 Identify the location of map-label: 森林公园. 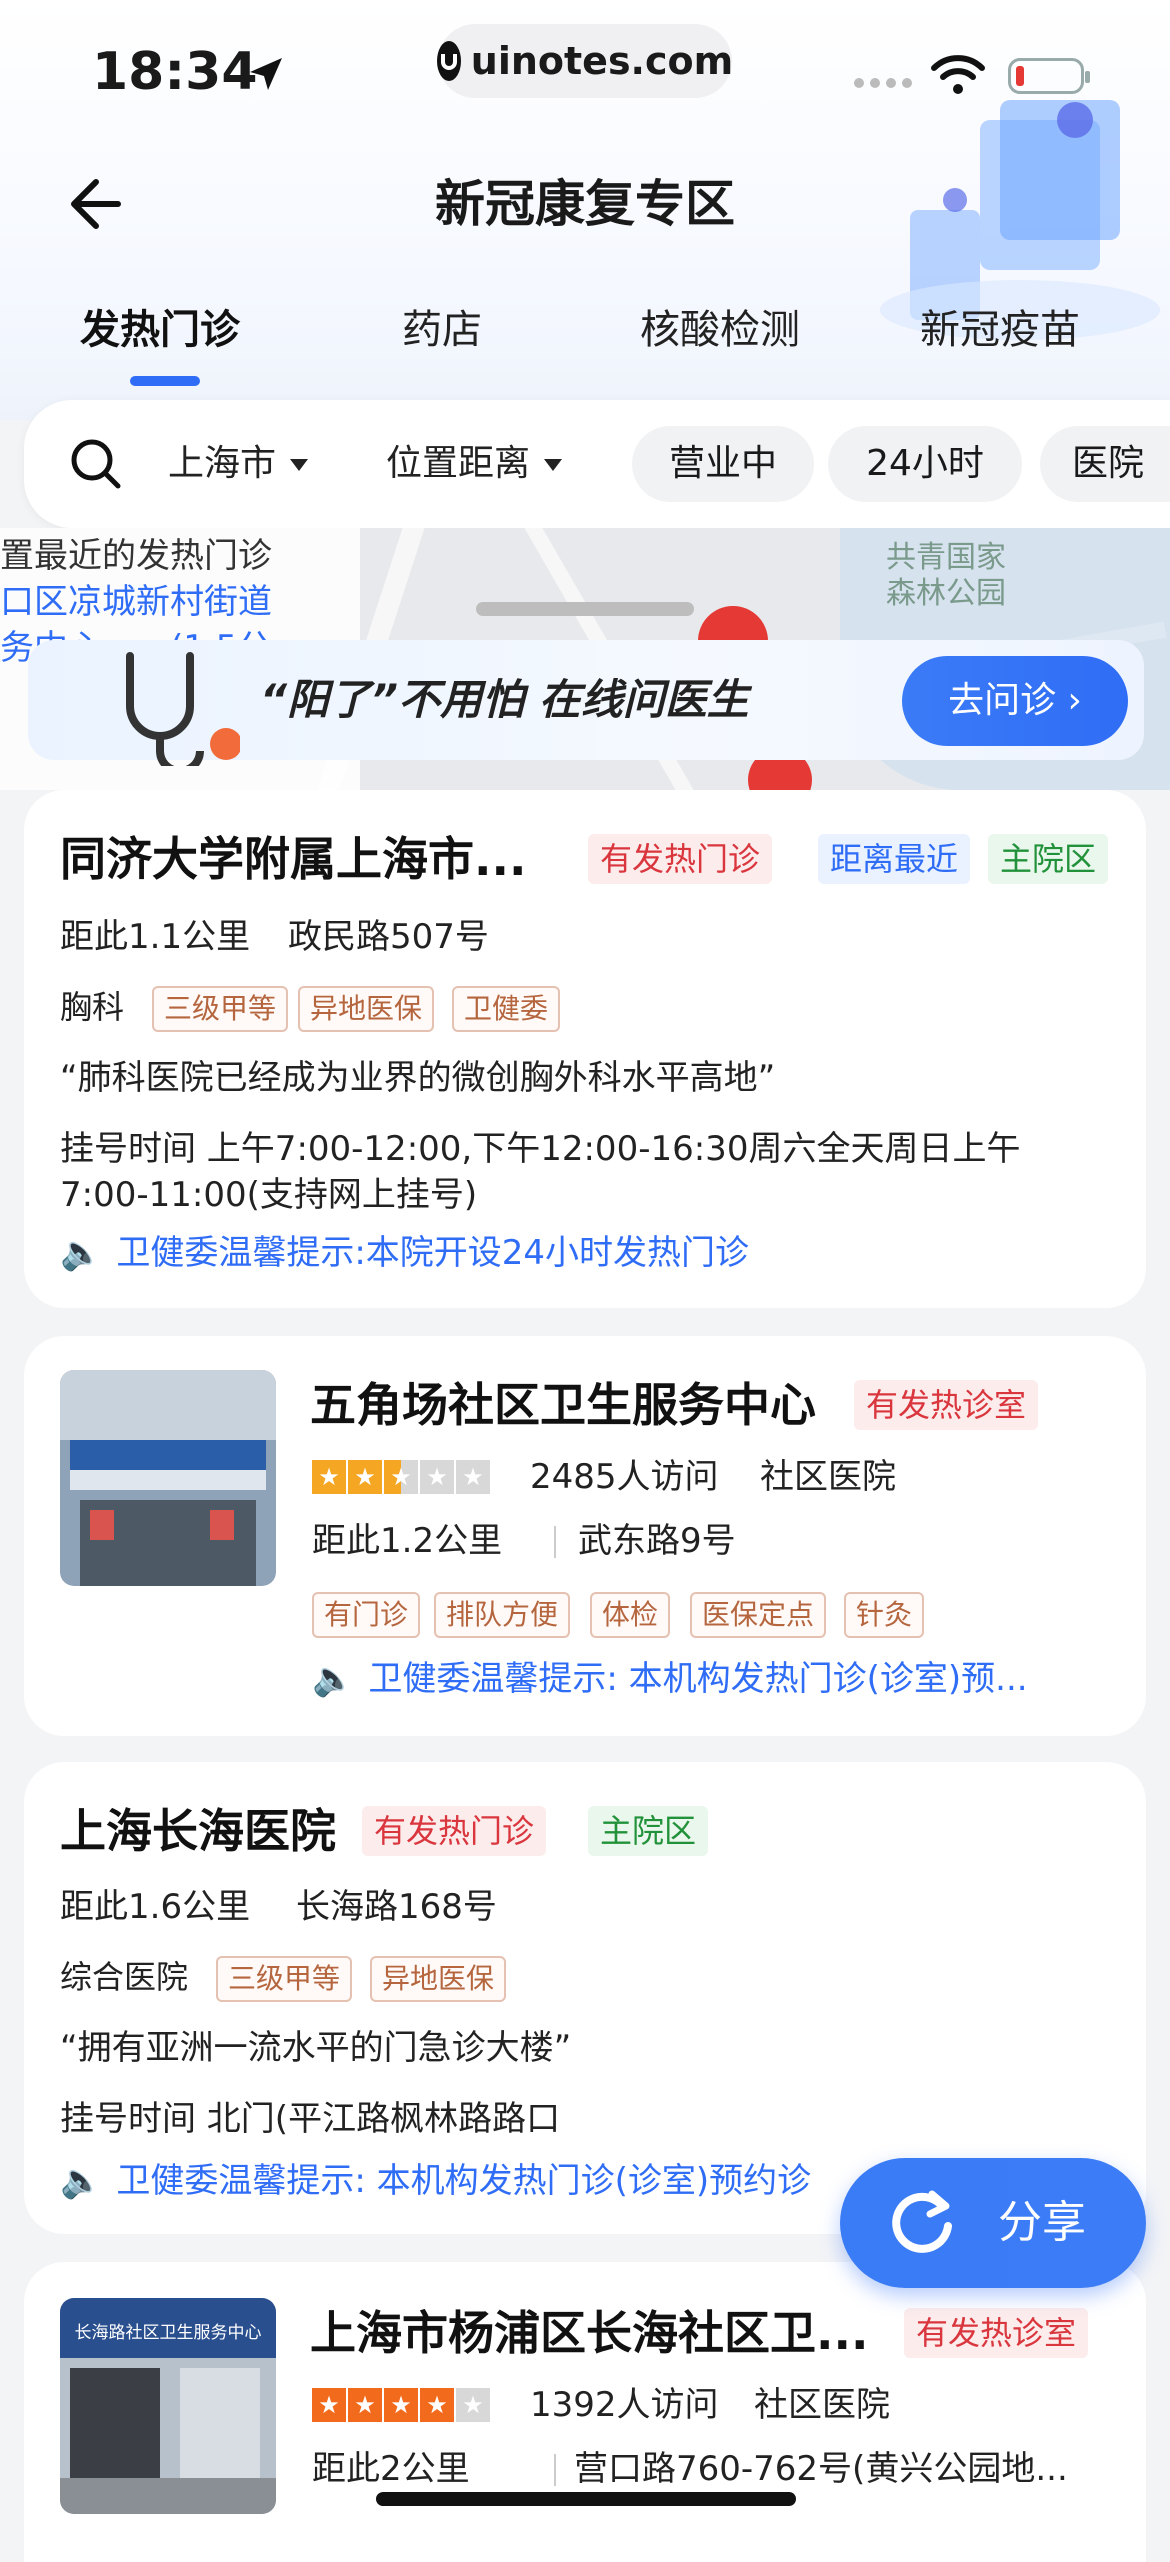
(946, 593).